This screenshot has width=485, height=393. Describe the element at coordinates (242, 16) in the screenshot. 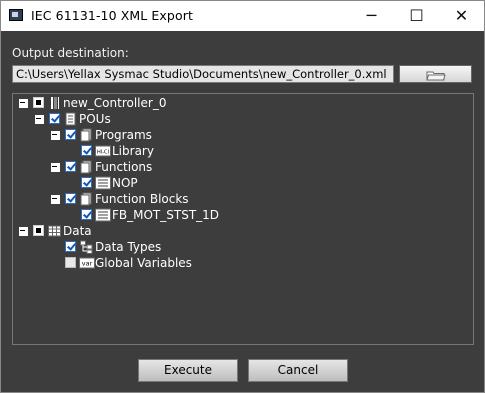

I see `title-bar: IEC 61131-10 XML Export ─ ☐ ✕` at that location.